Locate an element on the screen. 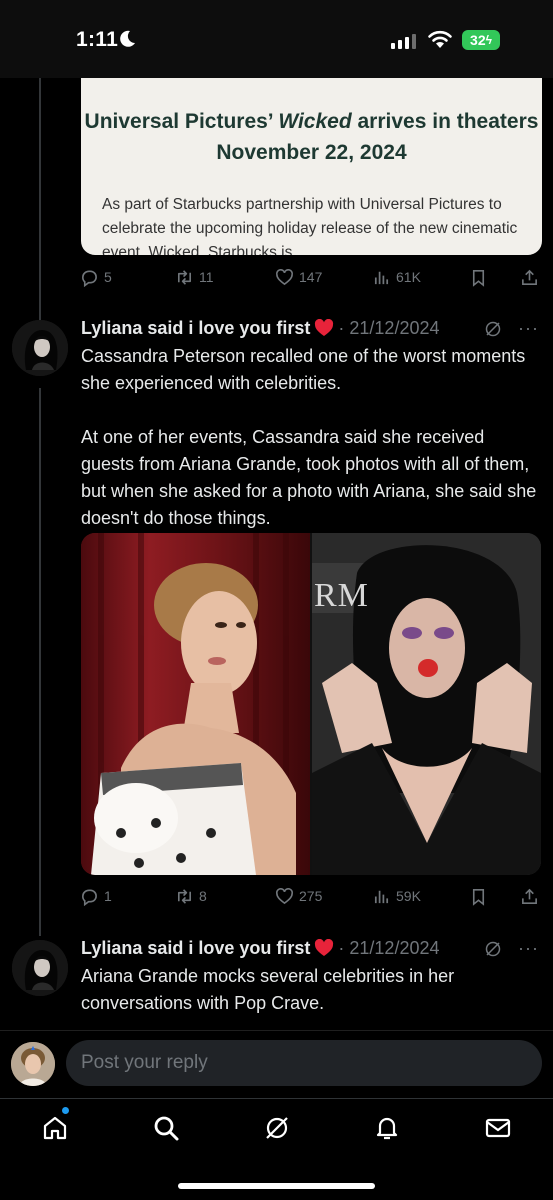  tab-notifications is located at coordinates (387, 1128).